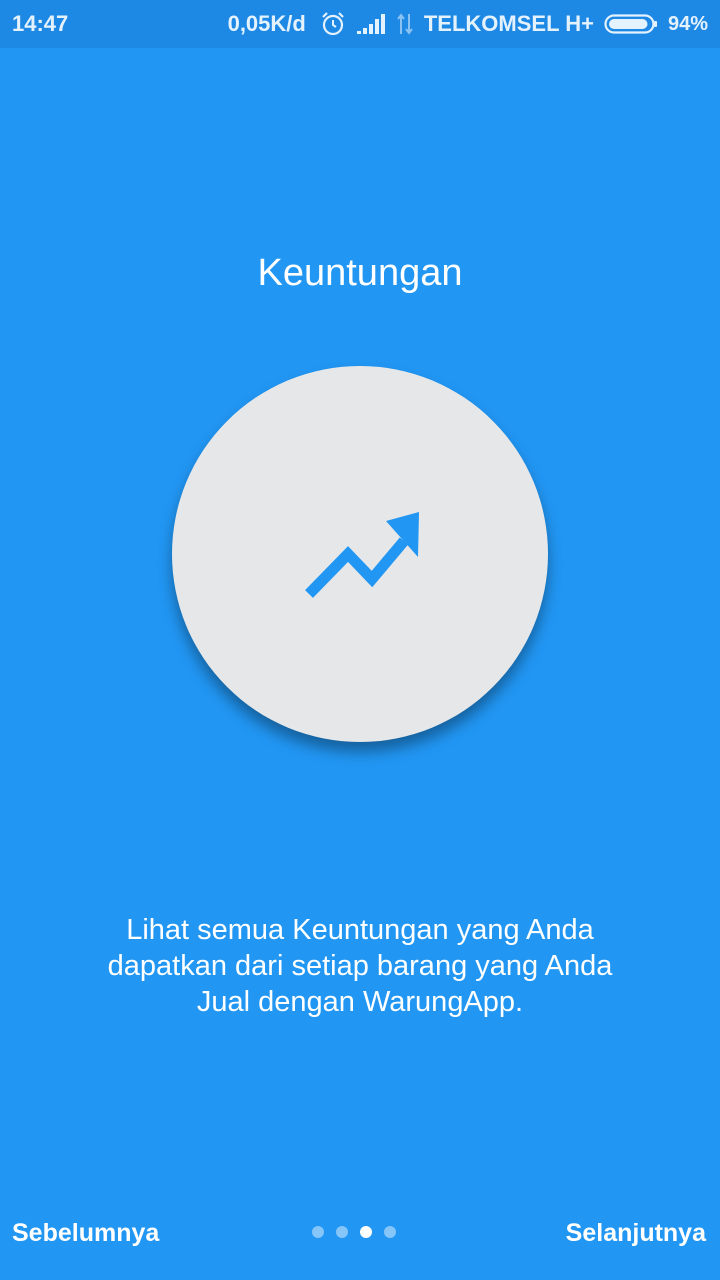 The image size is (720, 1280). Describe the element at coordinates (371, 24) in the screenshot. I see `signal-bars-icon` at that location.